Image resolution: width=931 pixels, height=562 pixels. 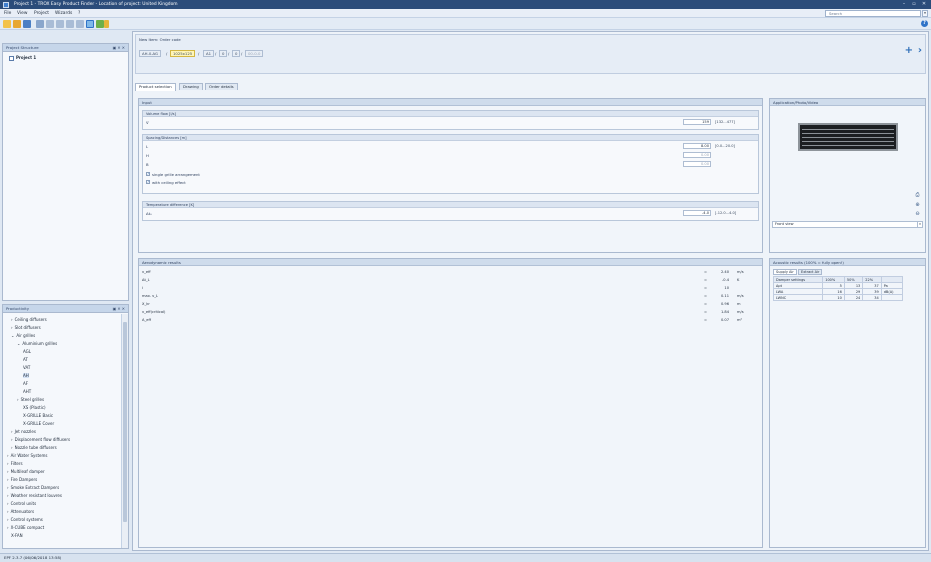 What do you see at coordinates (63, 13) in the screenshot?
I see `menu-wizards: Wizards` at bounding box center [63, 13].